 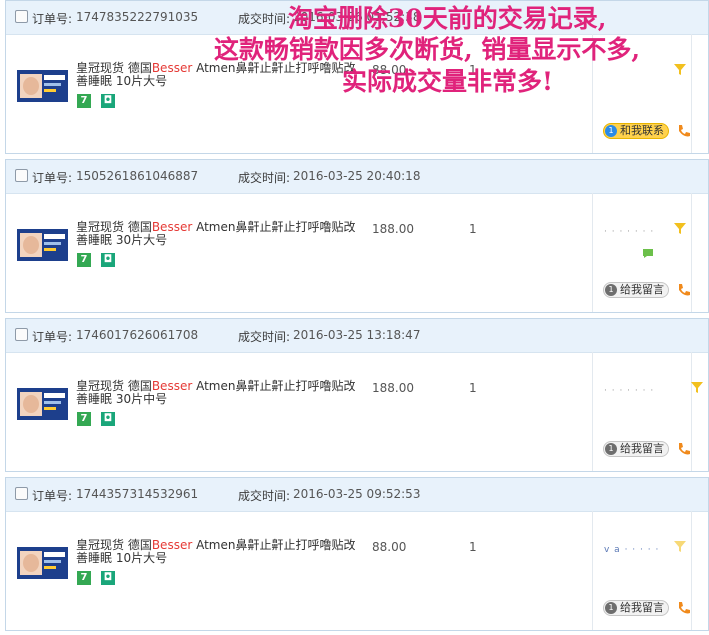 I want to click on order-number: 1747835222791035, so click(x=137, y=17).